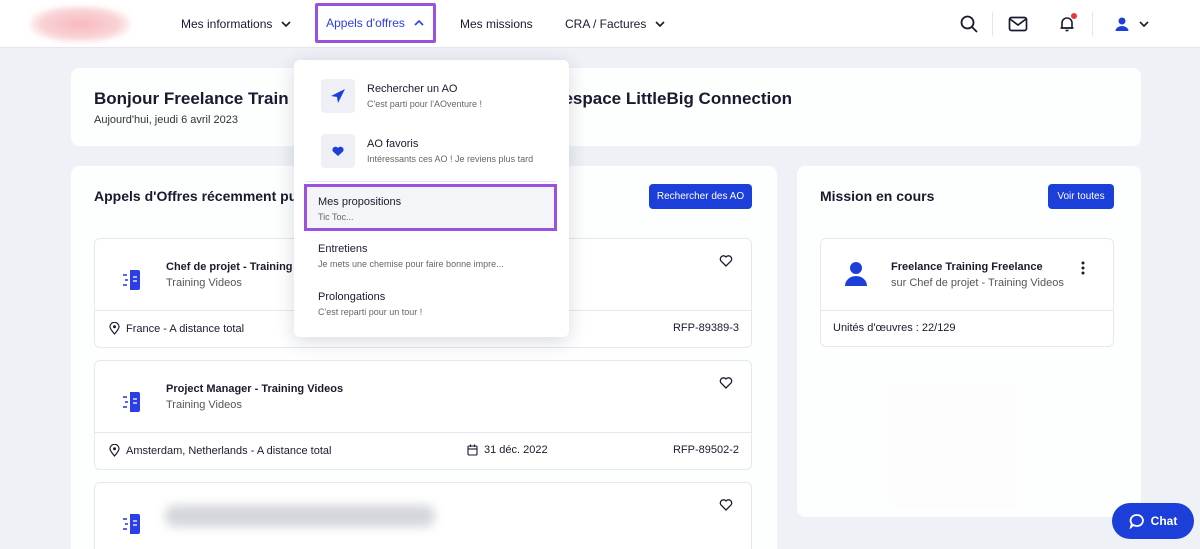  What do you see at coordinates (705, 450) in the screenshot?
I see `offer-reference: RFP-89502-2` at bounding box center [705, 450].